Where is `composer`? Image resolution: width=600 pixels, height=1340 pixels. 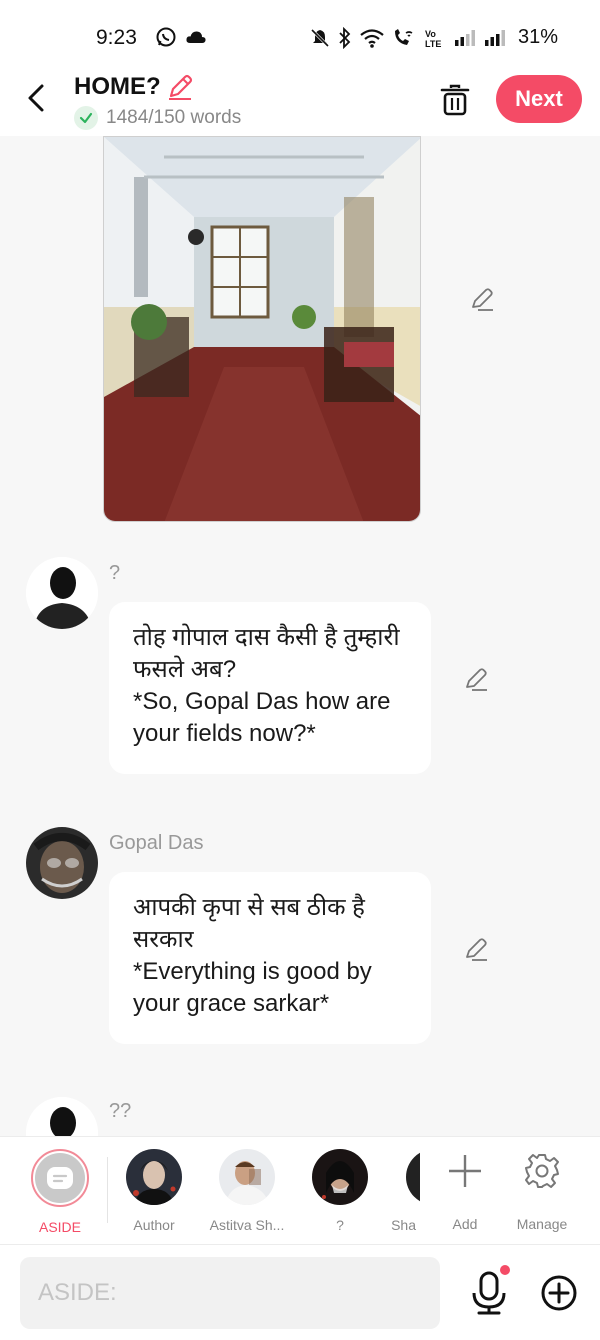 composer is located at coordinates (300, 1292).